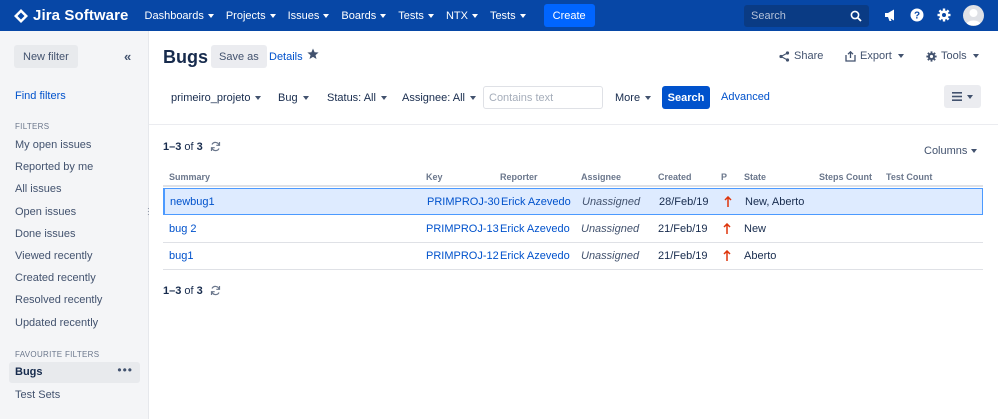  I want to click on star-icon, so click(313, 54).